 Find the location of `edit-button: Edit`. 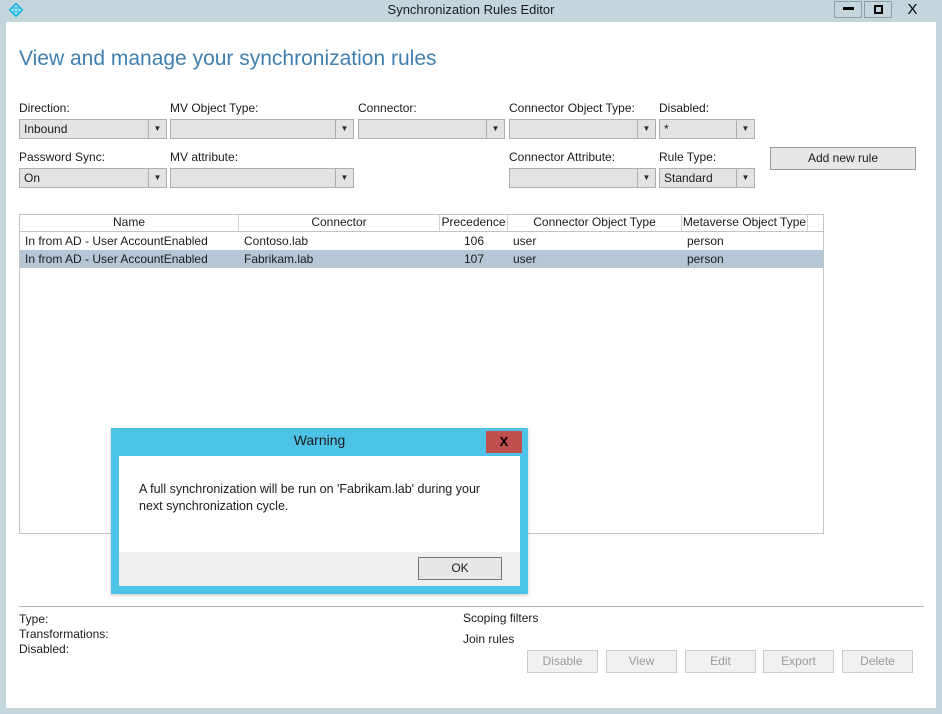

edit-button: Edit is located at coordinates (720, 661).